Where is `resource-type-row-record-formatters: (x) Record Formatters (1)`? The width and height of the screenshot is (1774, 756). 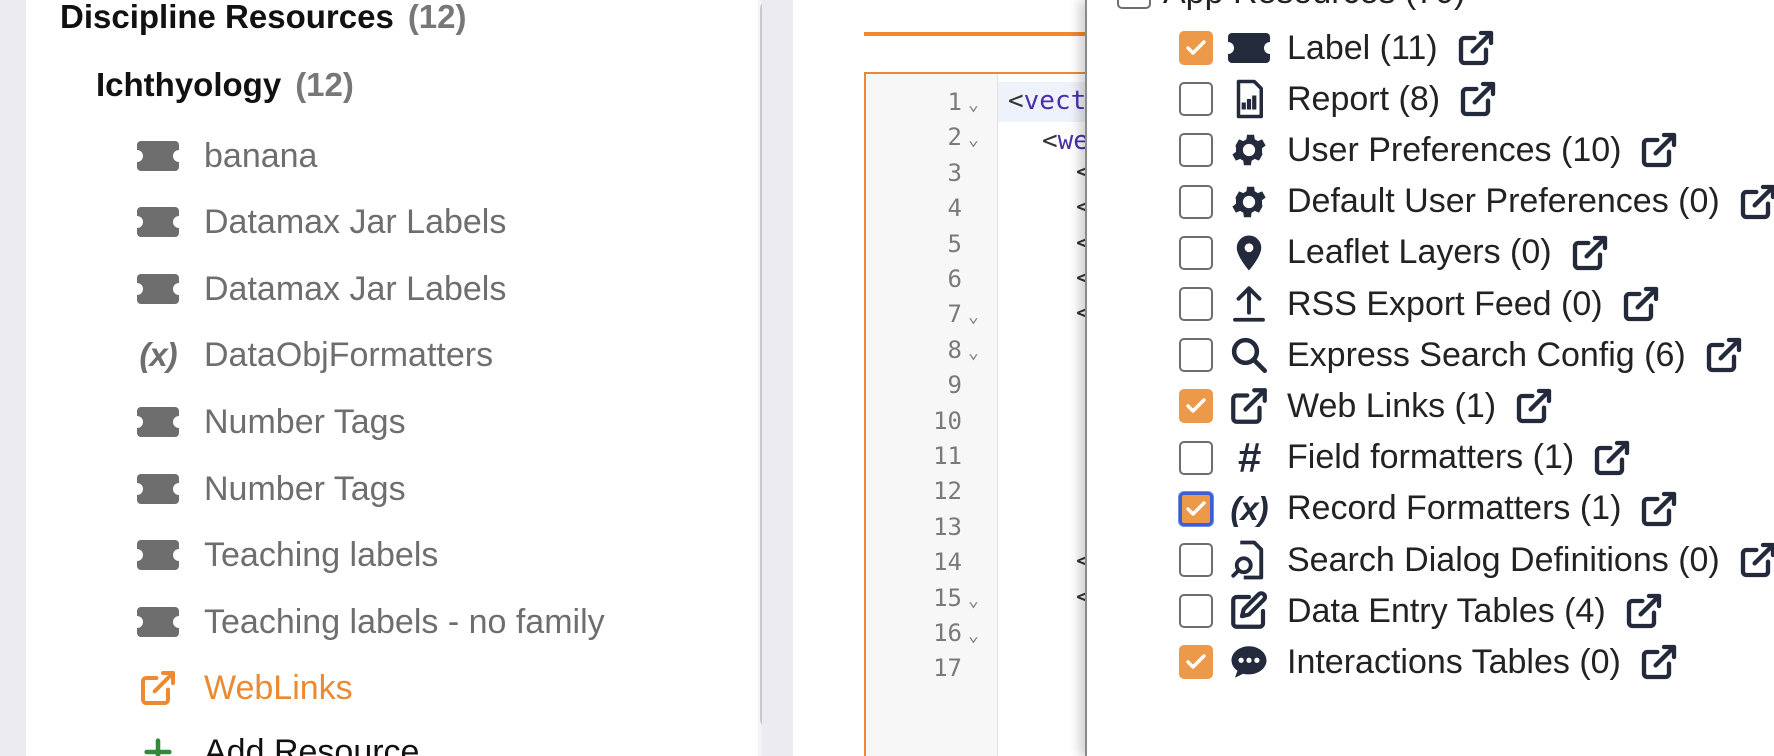
resource-type-row-record-formatters: (x) Record Formatters (1) is located at coordinates (1431, 509).